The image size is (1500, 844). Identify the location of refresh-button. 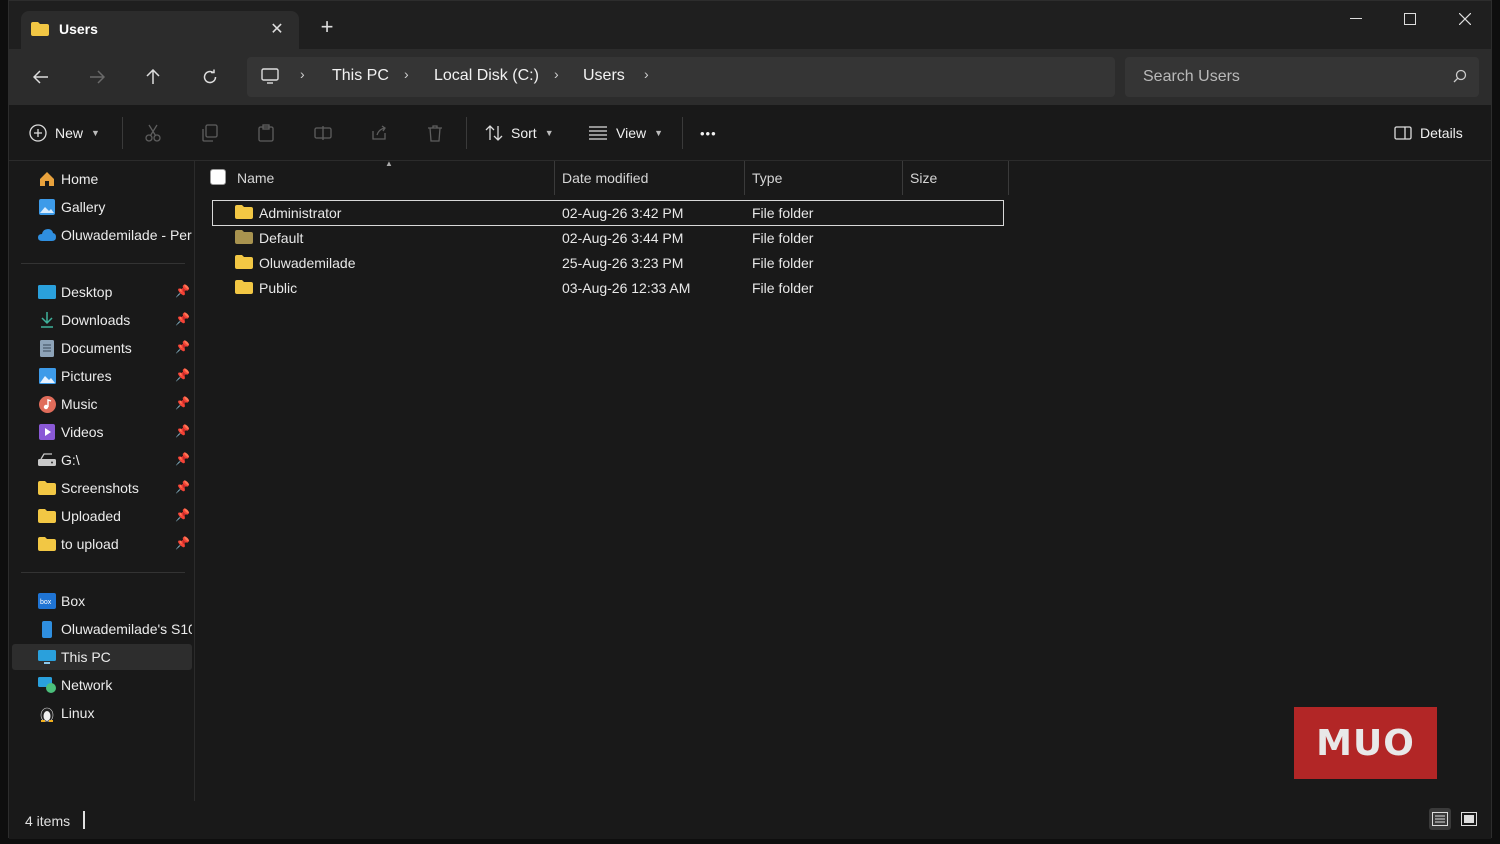
(210, 77).